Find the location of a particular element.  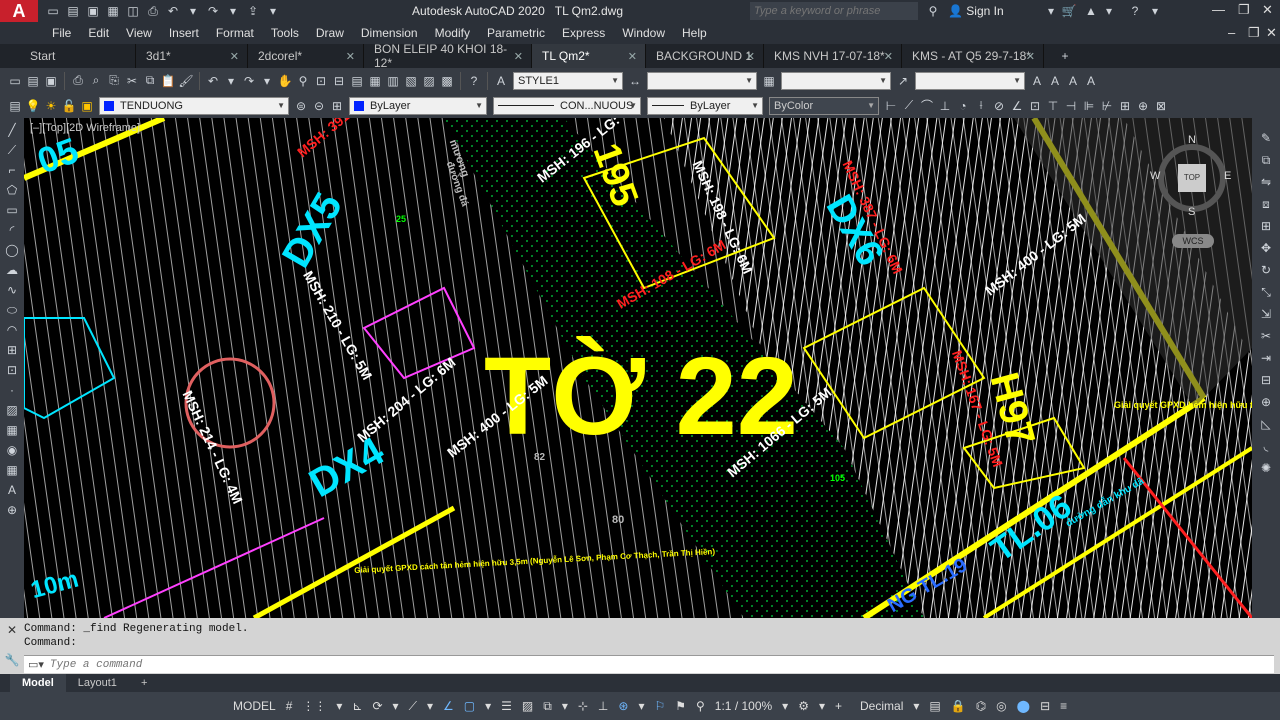

file-tab: BACKGROUND 1 ✕ is located at coordinates (705, 56).